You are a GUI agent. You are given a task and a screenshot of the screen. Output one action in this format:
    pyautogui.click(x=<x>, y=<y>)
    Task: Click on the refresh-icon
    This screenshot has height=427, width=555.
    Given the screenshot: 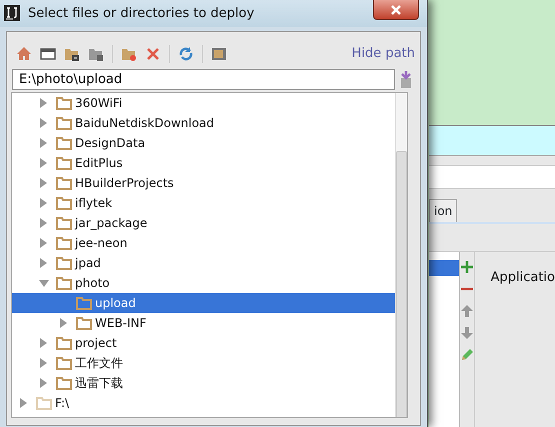 What is the action you would take?
    pyautogui.click(x=186, y=54)
    